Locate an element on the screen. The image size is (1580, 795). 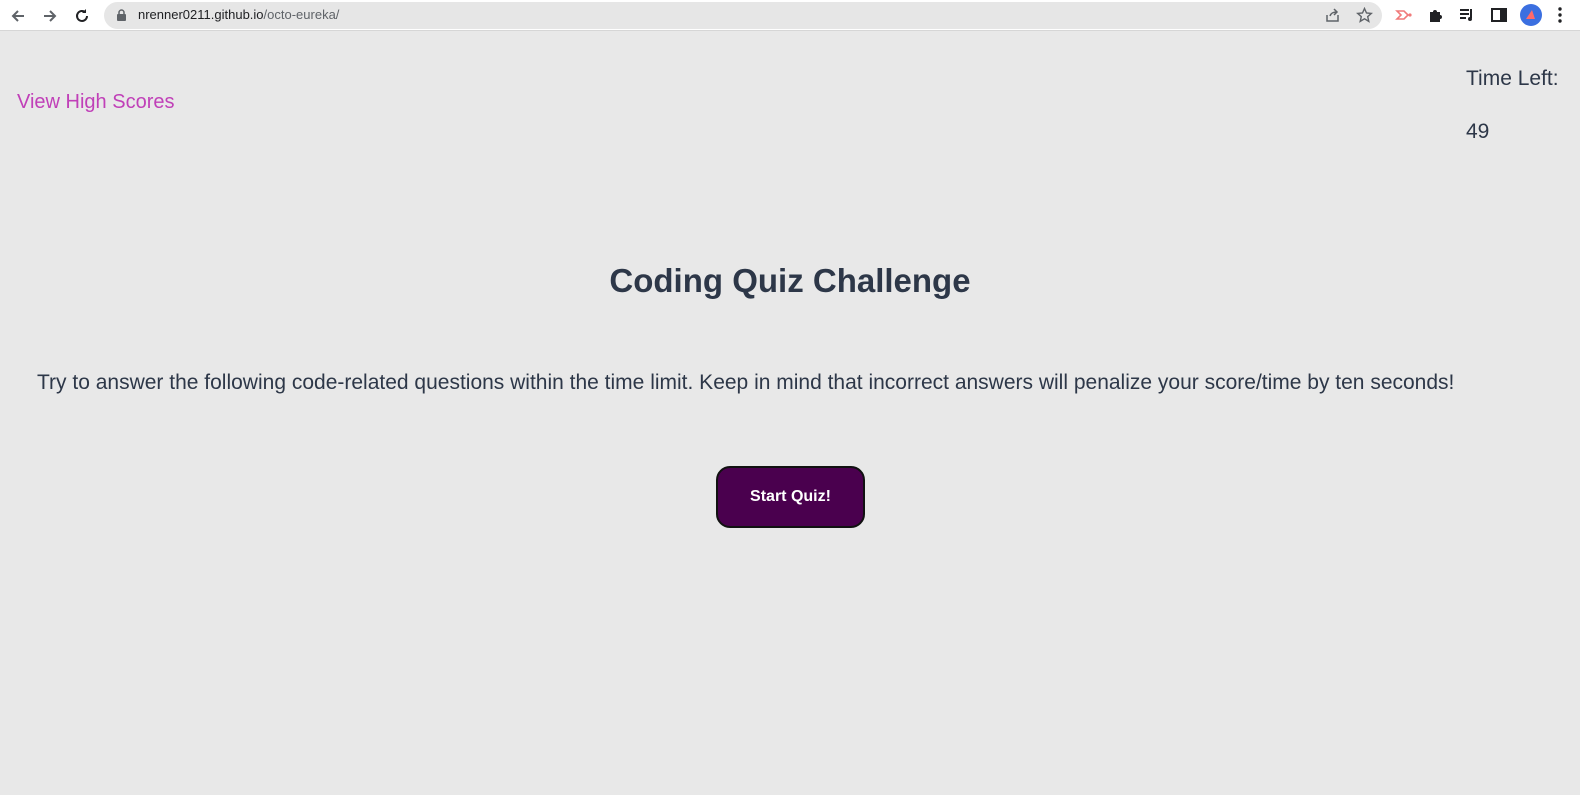
browser-toolbar: nrenner0211.github.io/octo-eureka/ is located at coordinates (790, 15).